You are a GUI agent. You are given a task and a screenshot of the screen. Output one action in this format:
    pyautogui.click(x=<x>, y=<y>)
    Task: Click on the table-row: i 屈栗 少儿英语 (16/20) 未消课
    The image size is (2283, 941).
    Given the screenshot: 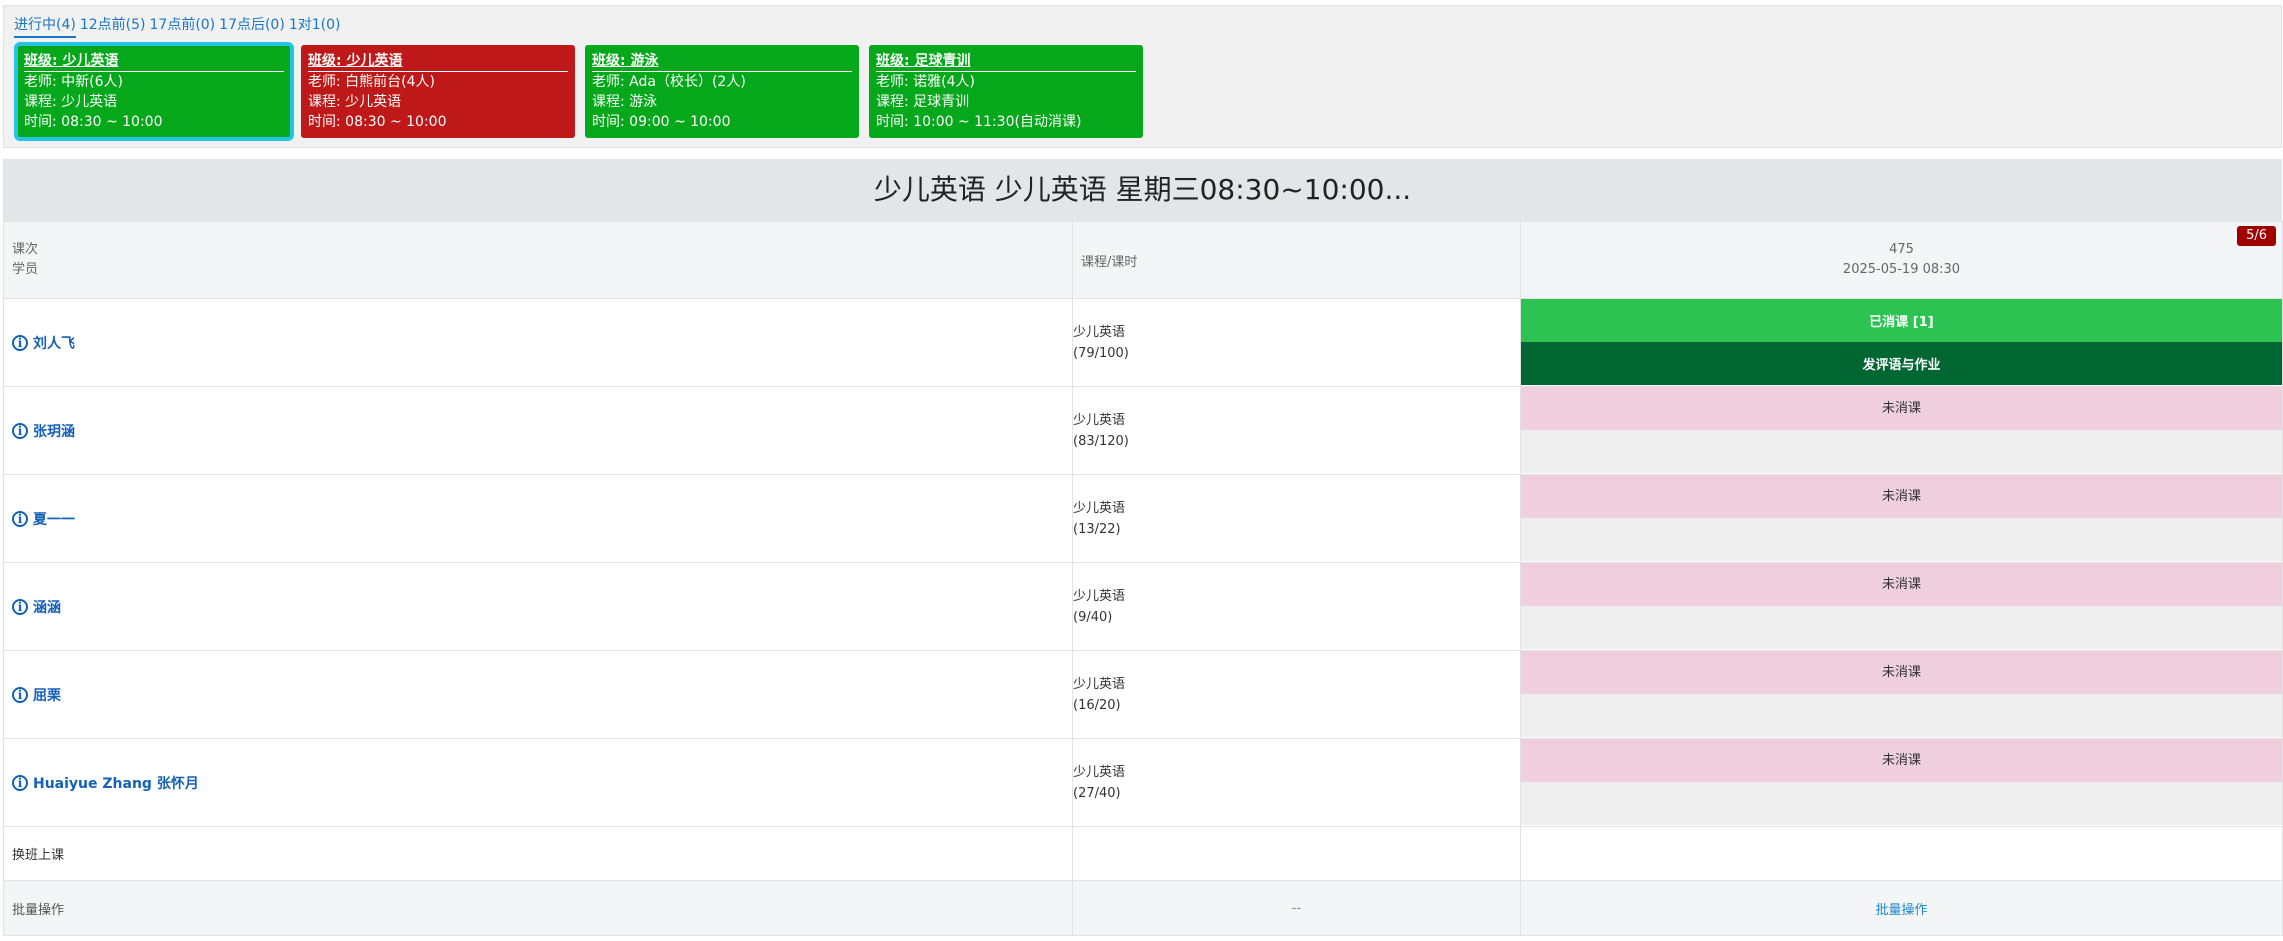 What is the action you would take?
    pyautogui.click(x=1143, y=694)
    